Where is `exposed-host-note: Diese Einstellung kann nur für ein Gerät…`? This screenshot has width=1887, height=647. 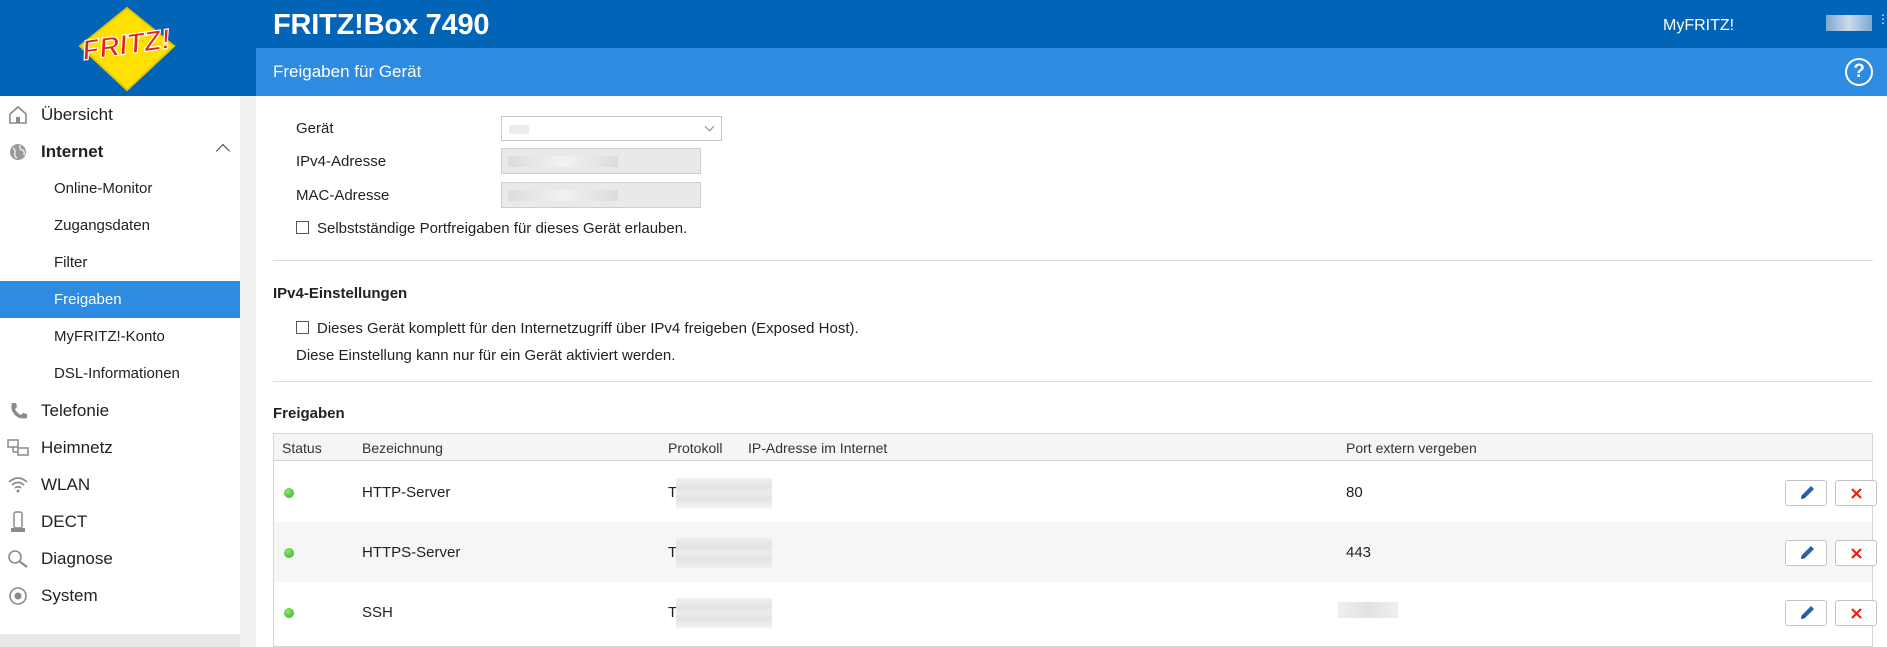
exposed-host-note: Diese Einstellung kann nur für ein Gerät… is located at coordinates (486, 355).